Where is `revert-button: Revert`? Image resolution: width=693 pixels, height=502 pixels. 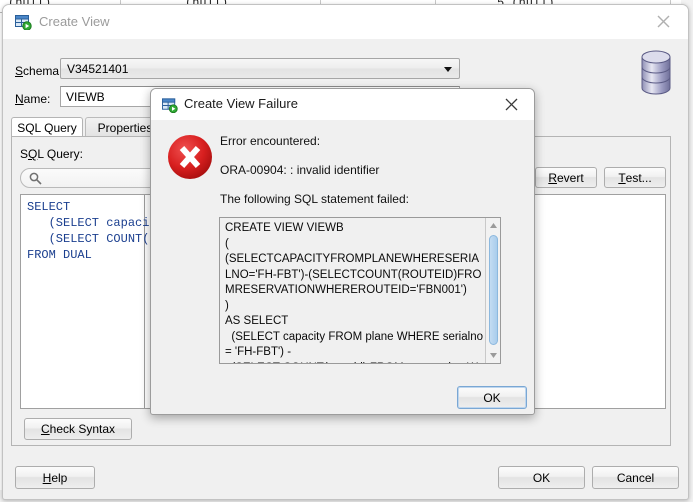 revert-button: Revert is located at coordinates (566, 177).